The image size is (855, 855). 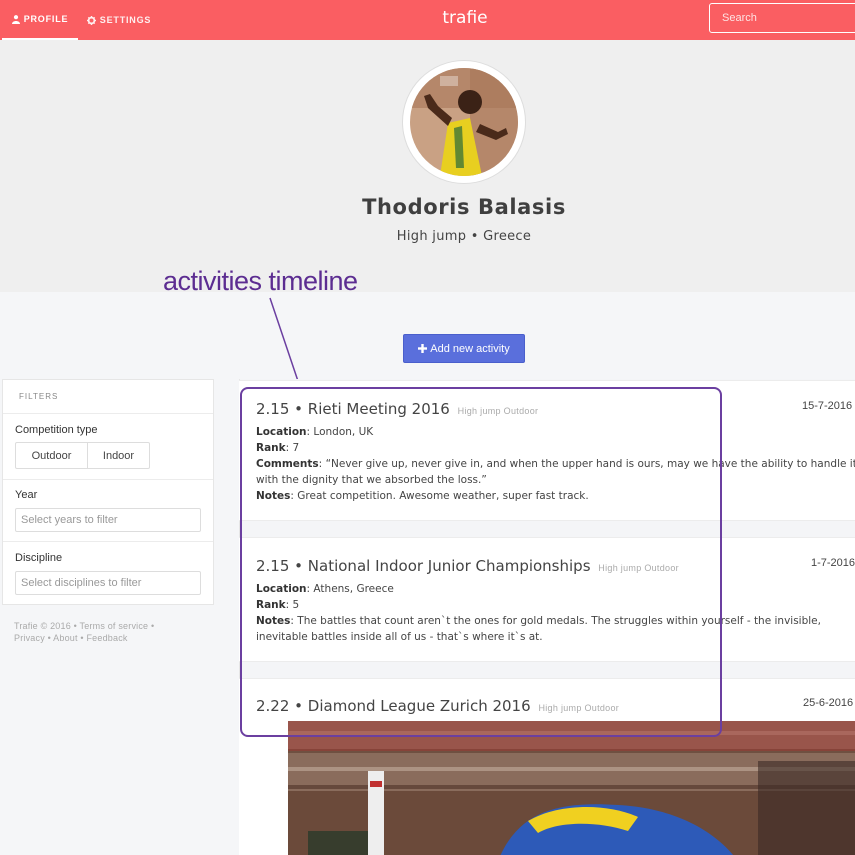 What do you see at coordinates (423, 348) in the screenshot?
I see `plus-icon` at bounding box center [423, 348].